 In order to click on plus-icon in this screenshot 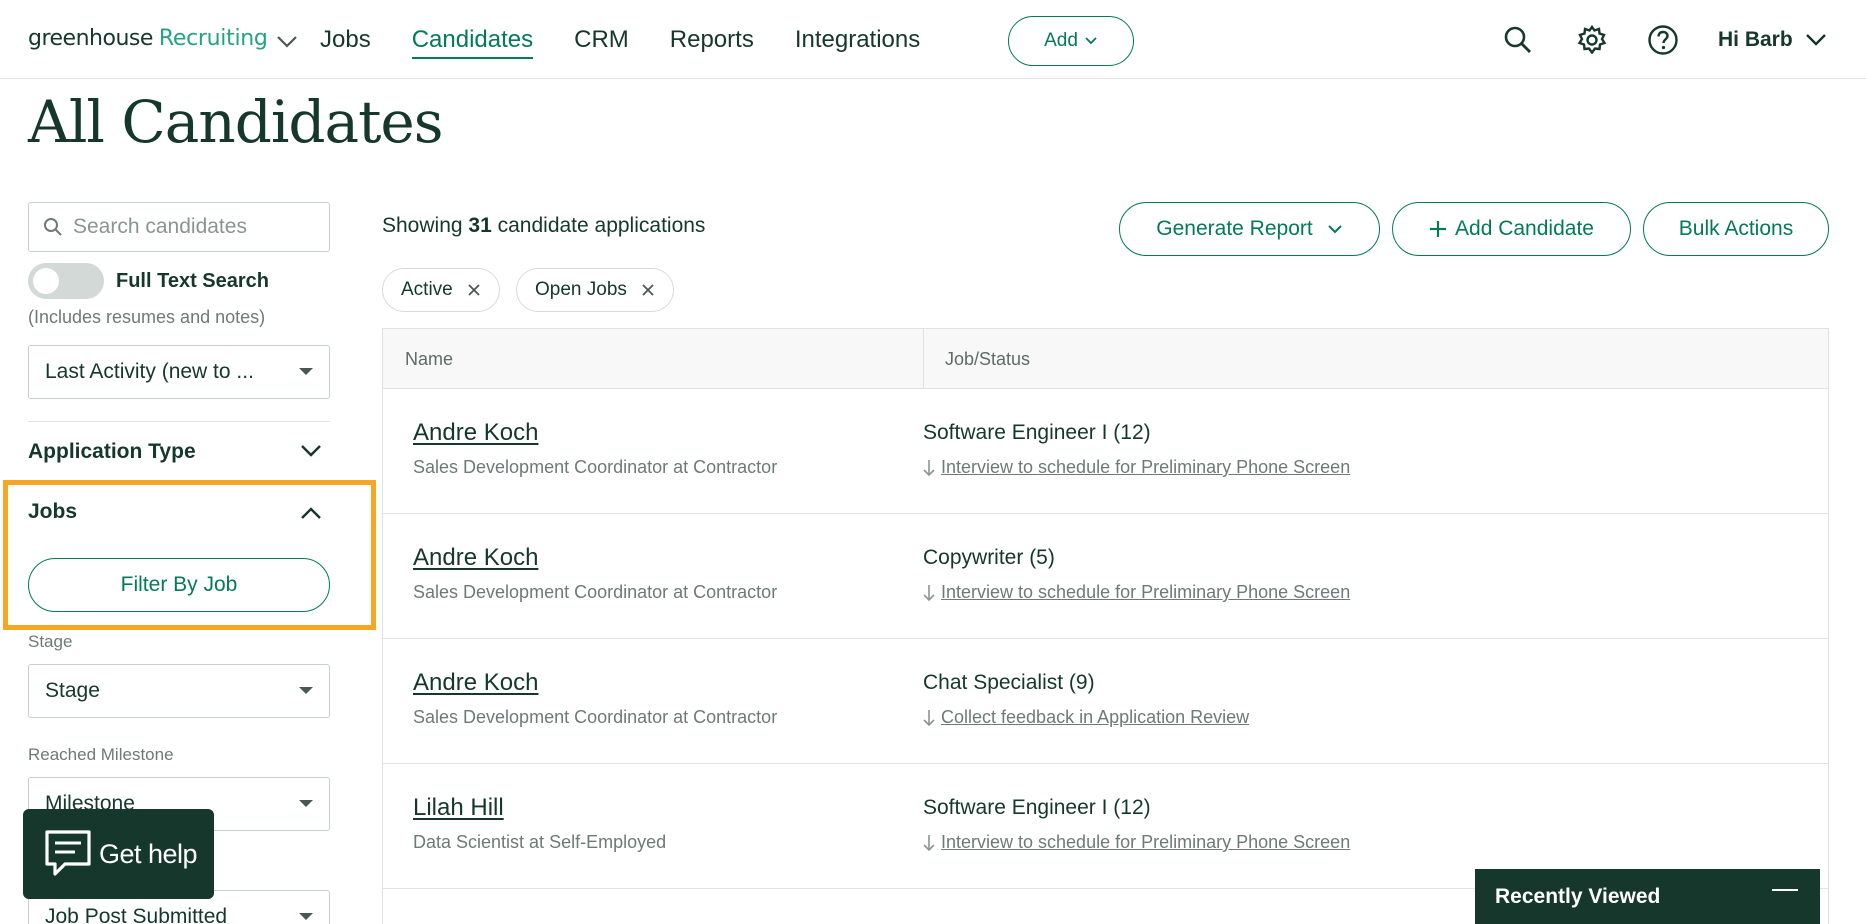, I will do `click(1438, 229)`.